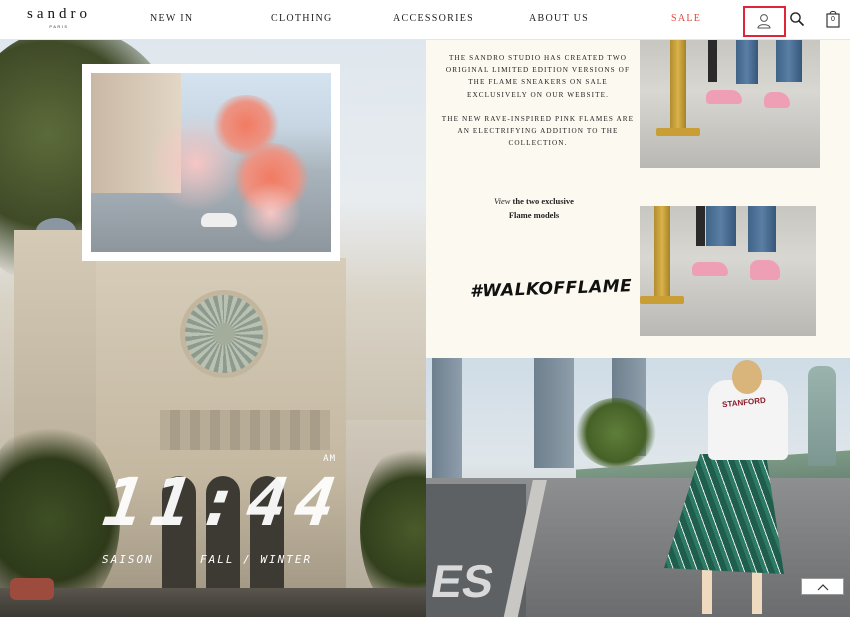 This screenshot has height=617, width=850. What do you see at coordinates (245, 430) in the screenshot?
I see `church-frieze` at bounding box center [245, 430].